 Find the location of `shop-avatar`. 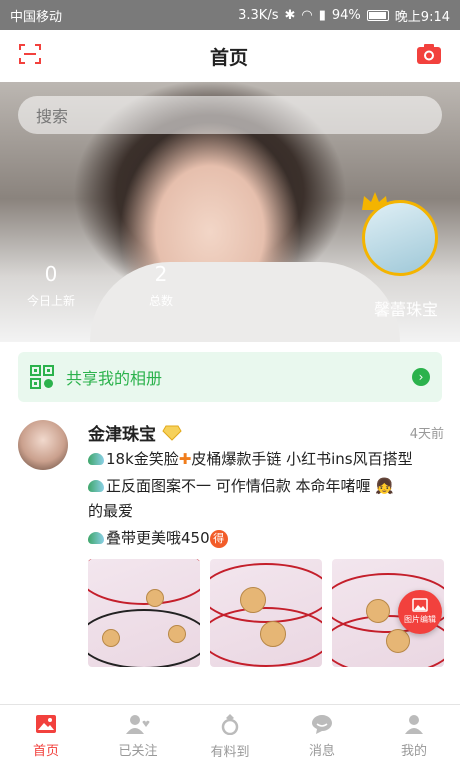

shop-avatar is located at coordinates (400, 238).